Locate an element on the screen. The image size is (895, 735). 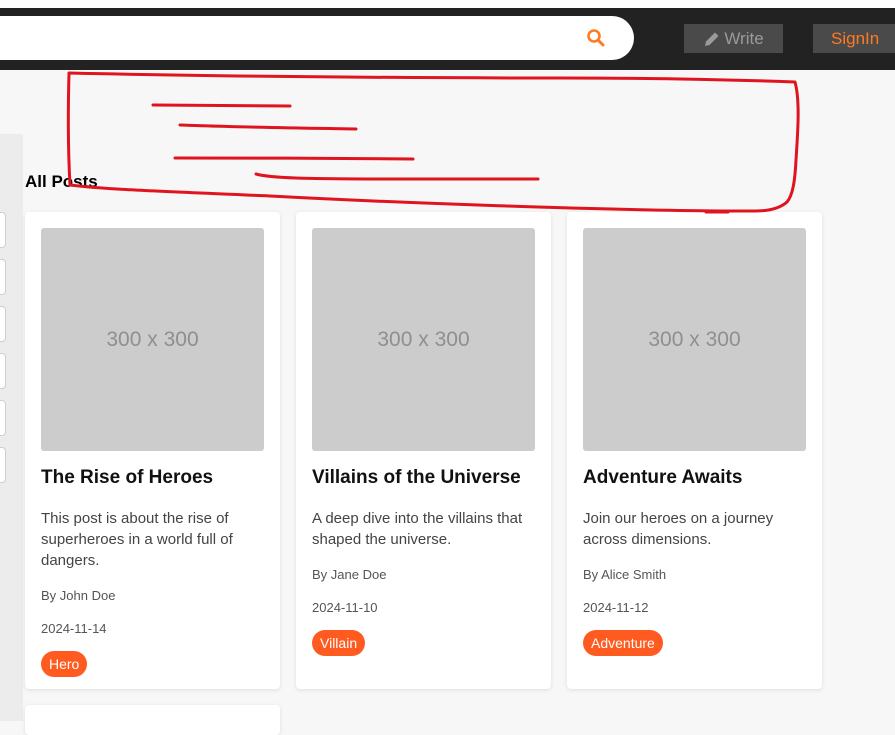
post-author: By John Doe is located at coordinates (78, 595).